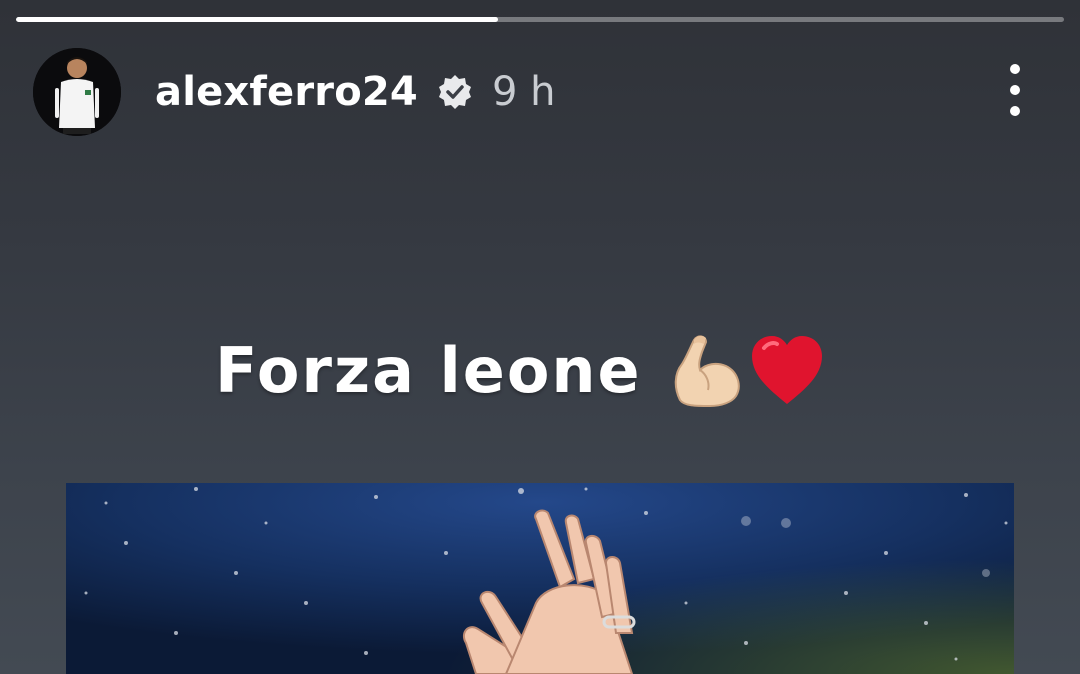  Describe the element at coordinates (286, 92) in the screenshot. I see `username: alexferro24` at that location.